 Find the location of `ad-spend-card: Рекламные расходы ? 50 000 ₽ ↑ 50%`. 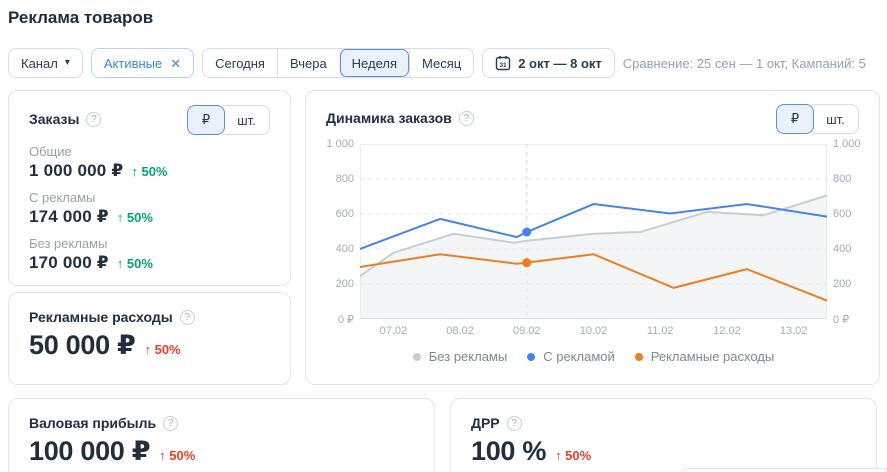

ad-spend-card: Рекламные расходы ? 50 000 ₽ ↑ 50% is located at coordinates (149, 338).